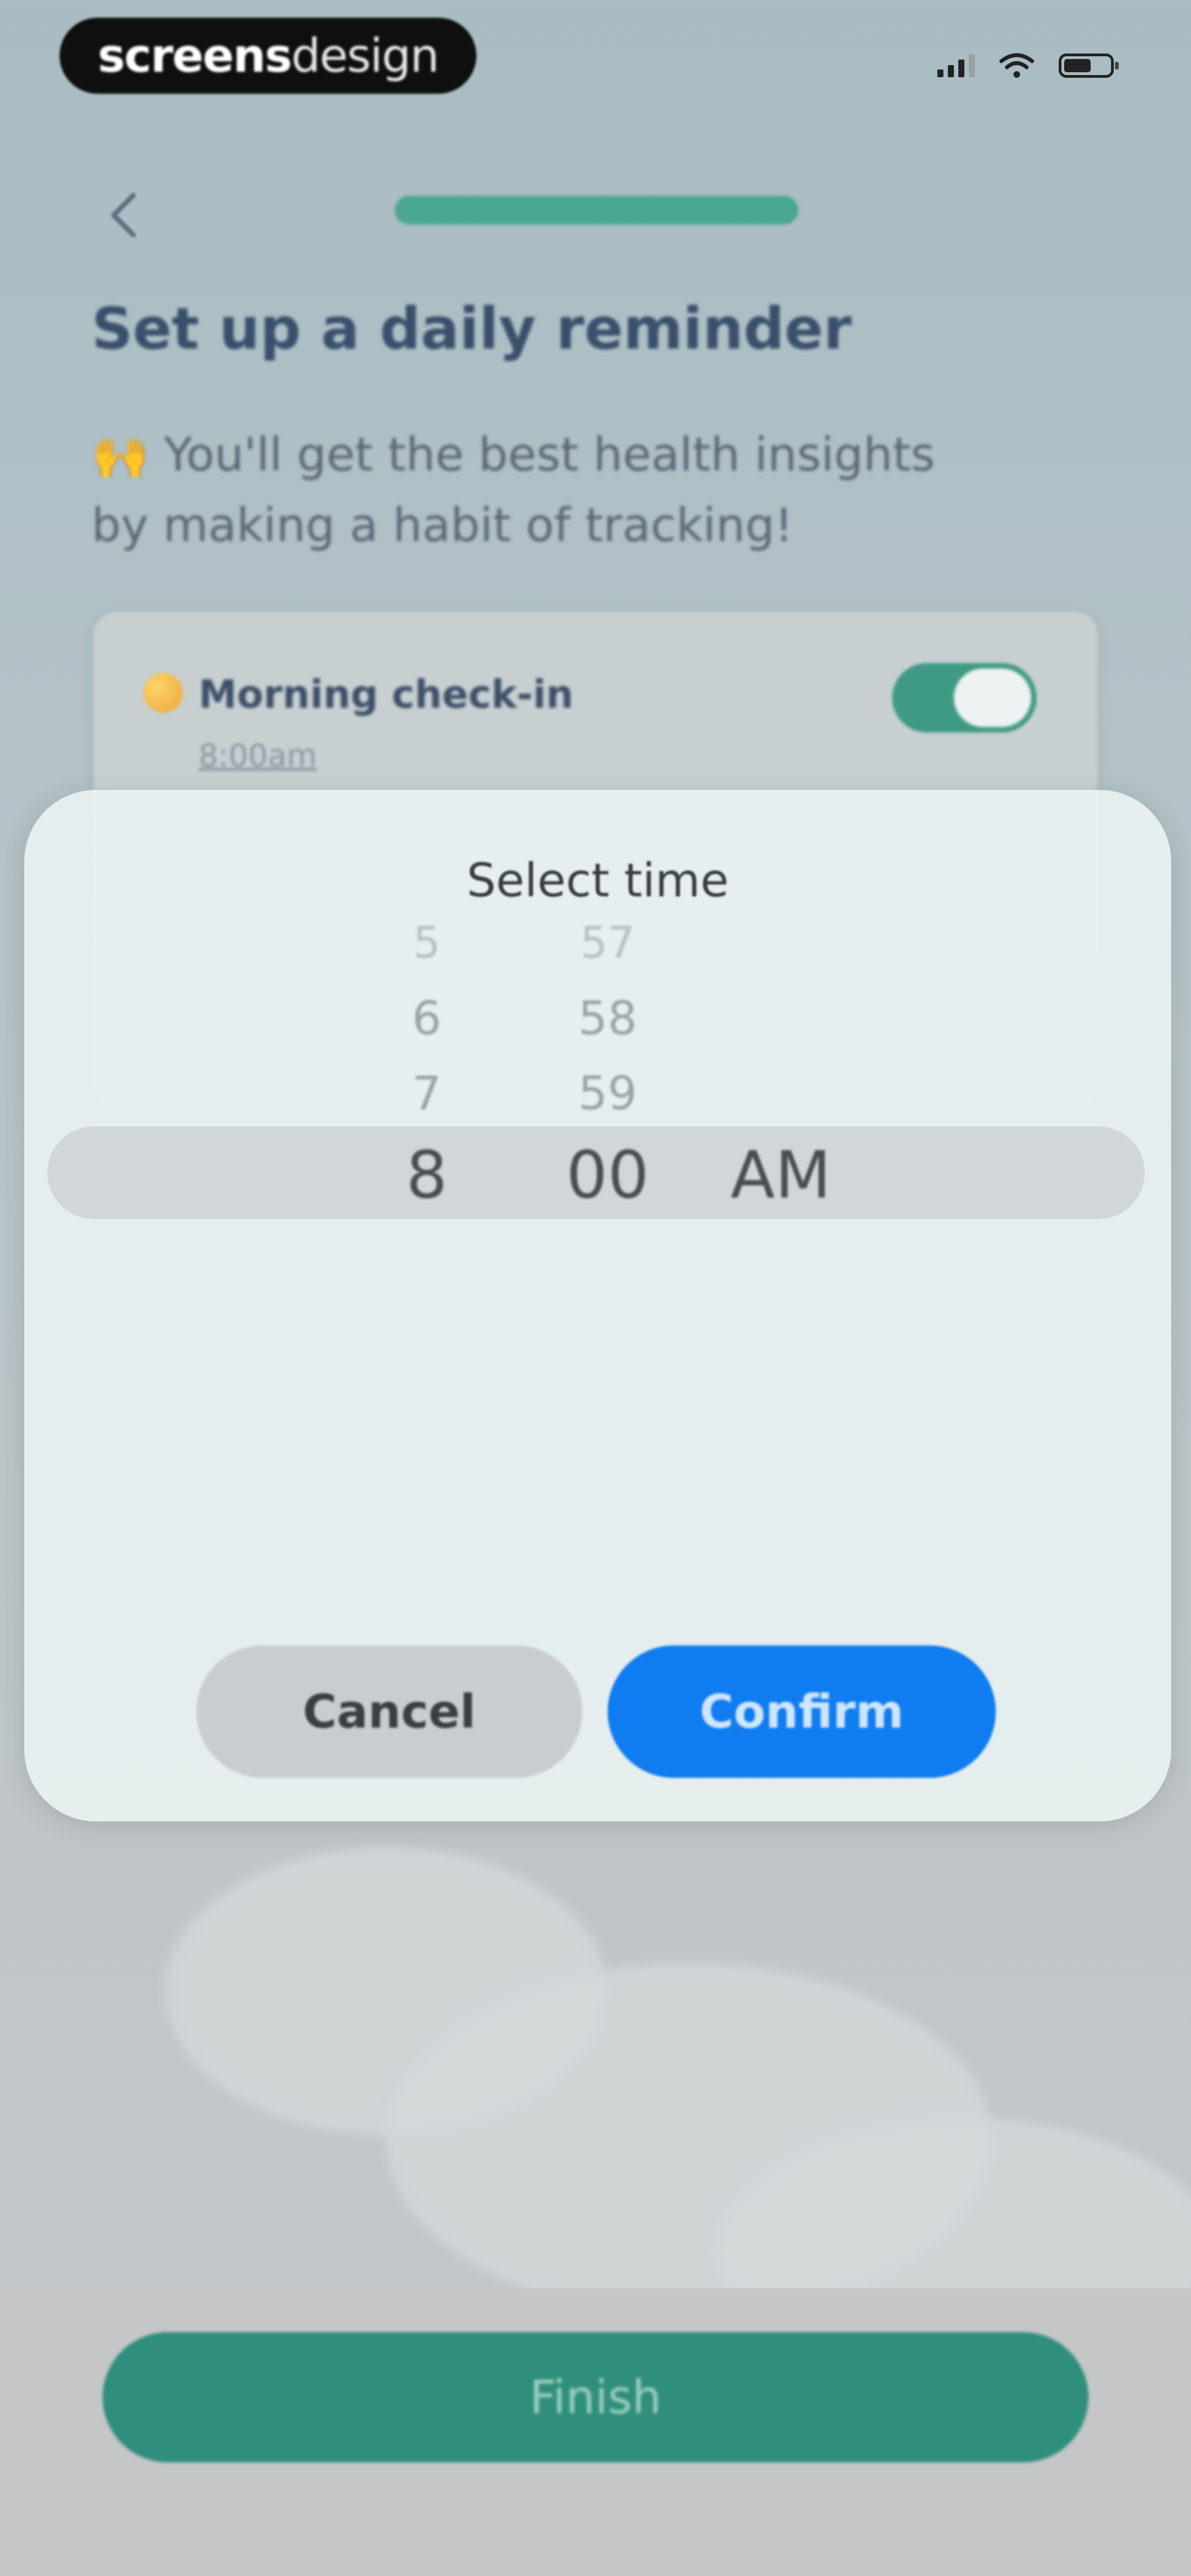  I want to click on onboarding-progress-bar, so click(596, 210).